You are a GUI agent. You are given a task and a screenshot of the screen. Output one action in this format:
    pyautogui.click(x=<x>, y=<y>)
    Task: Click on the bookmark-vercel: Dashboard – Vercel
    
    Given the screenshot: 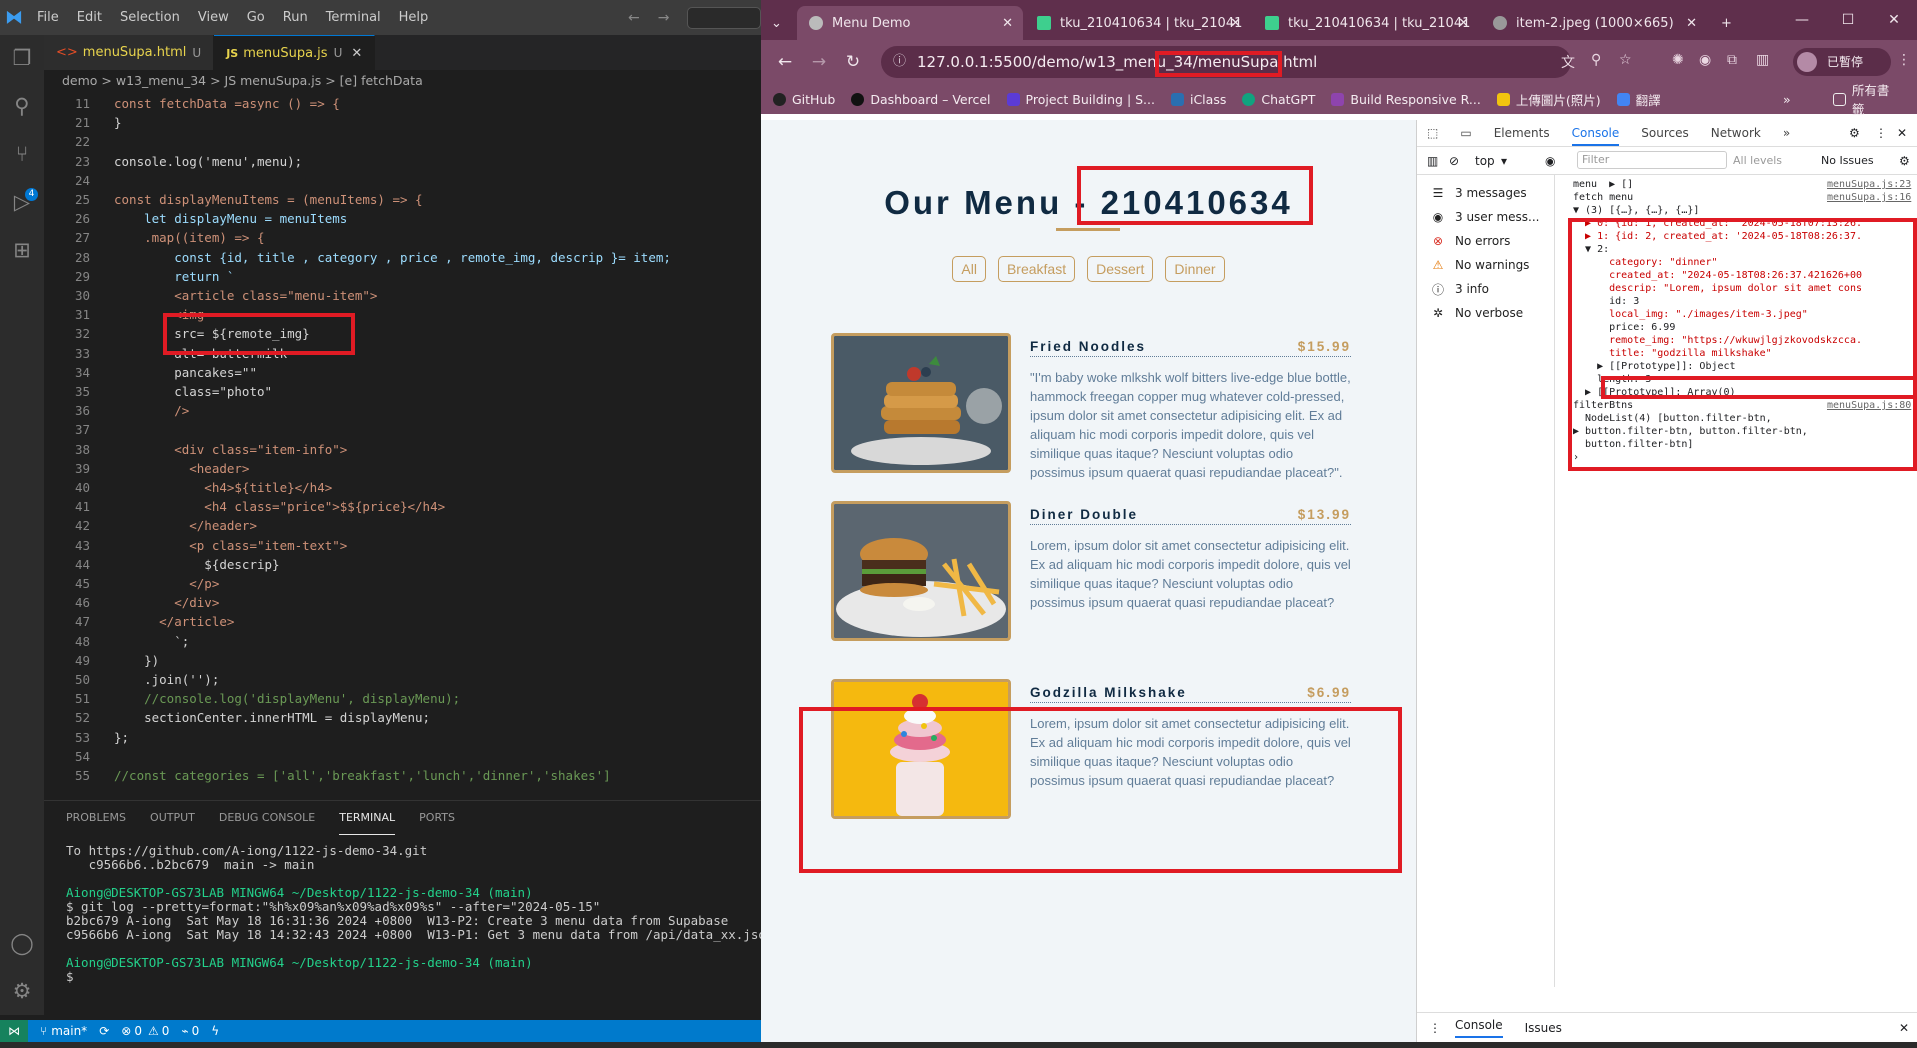 What is the action you would take?
    pyautogui.click(x=921, y=99)
    